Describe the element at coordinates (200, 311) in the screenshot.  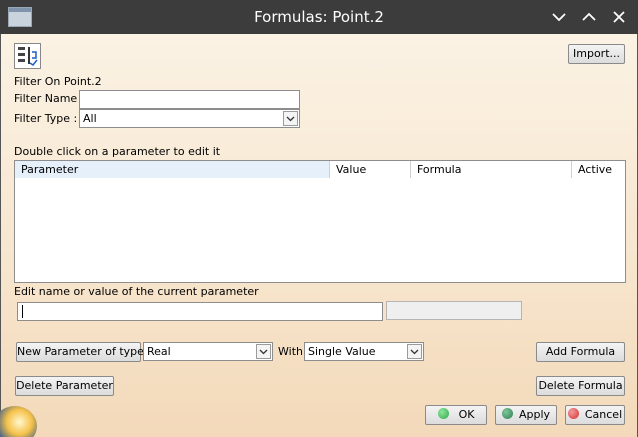
I see `edit-parameter-name-input` at that location.